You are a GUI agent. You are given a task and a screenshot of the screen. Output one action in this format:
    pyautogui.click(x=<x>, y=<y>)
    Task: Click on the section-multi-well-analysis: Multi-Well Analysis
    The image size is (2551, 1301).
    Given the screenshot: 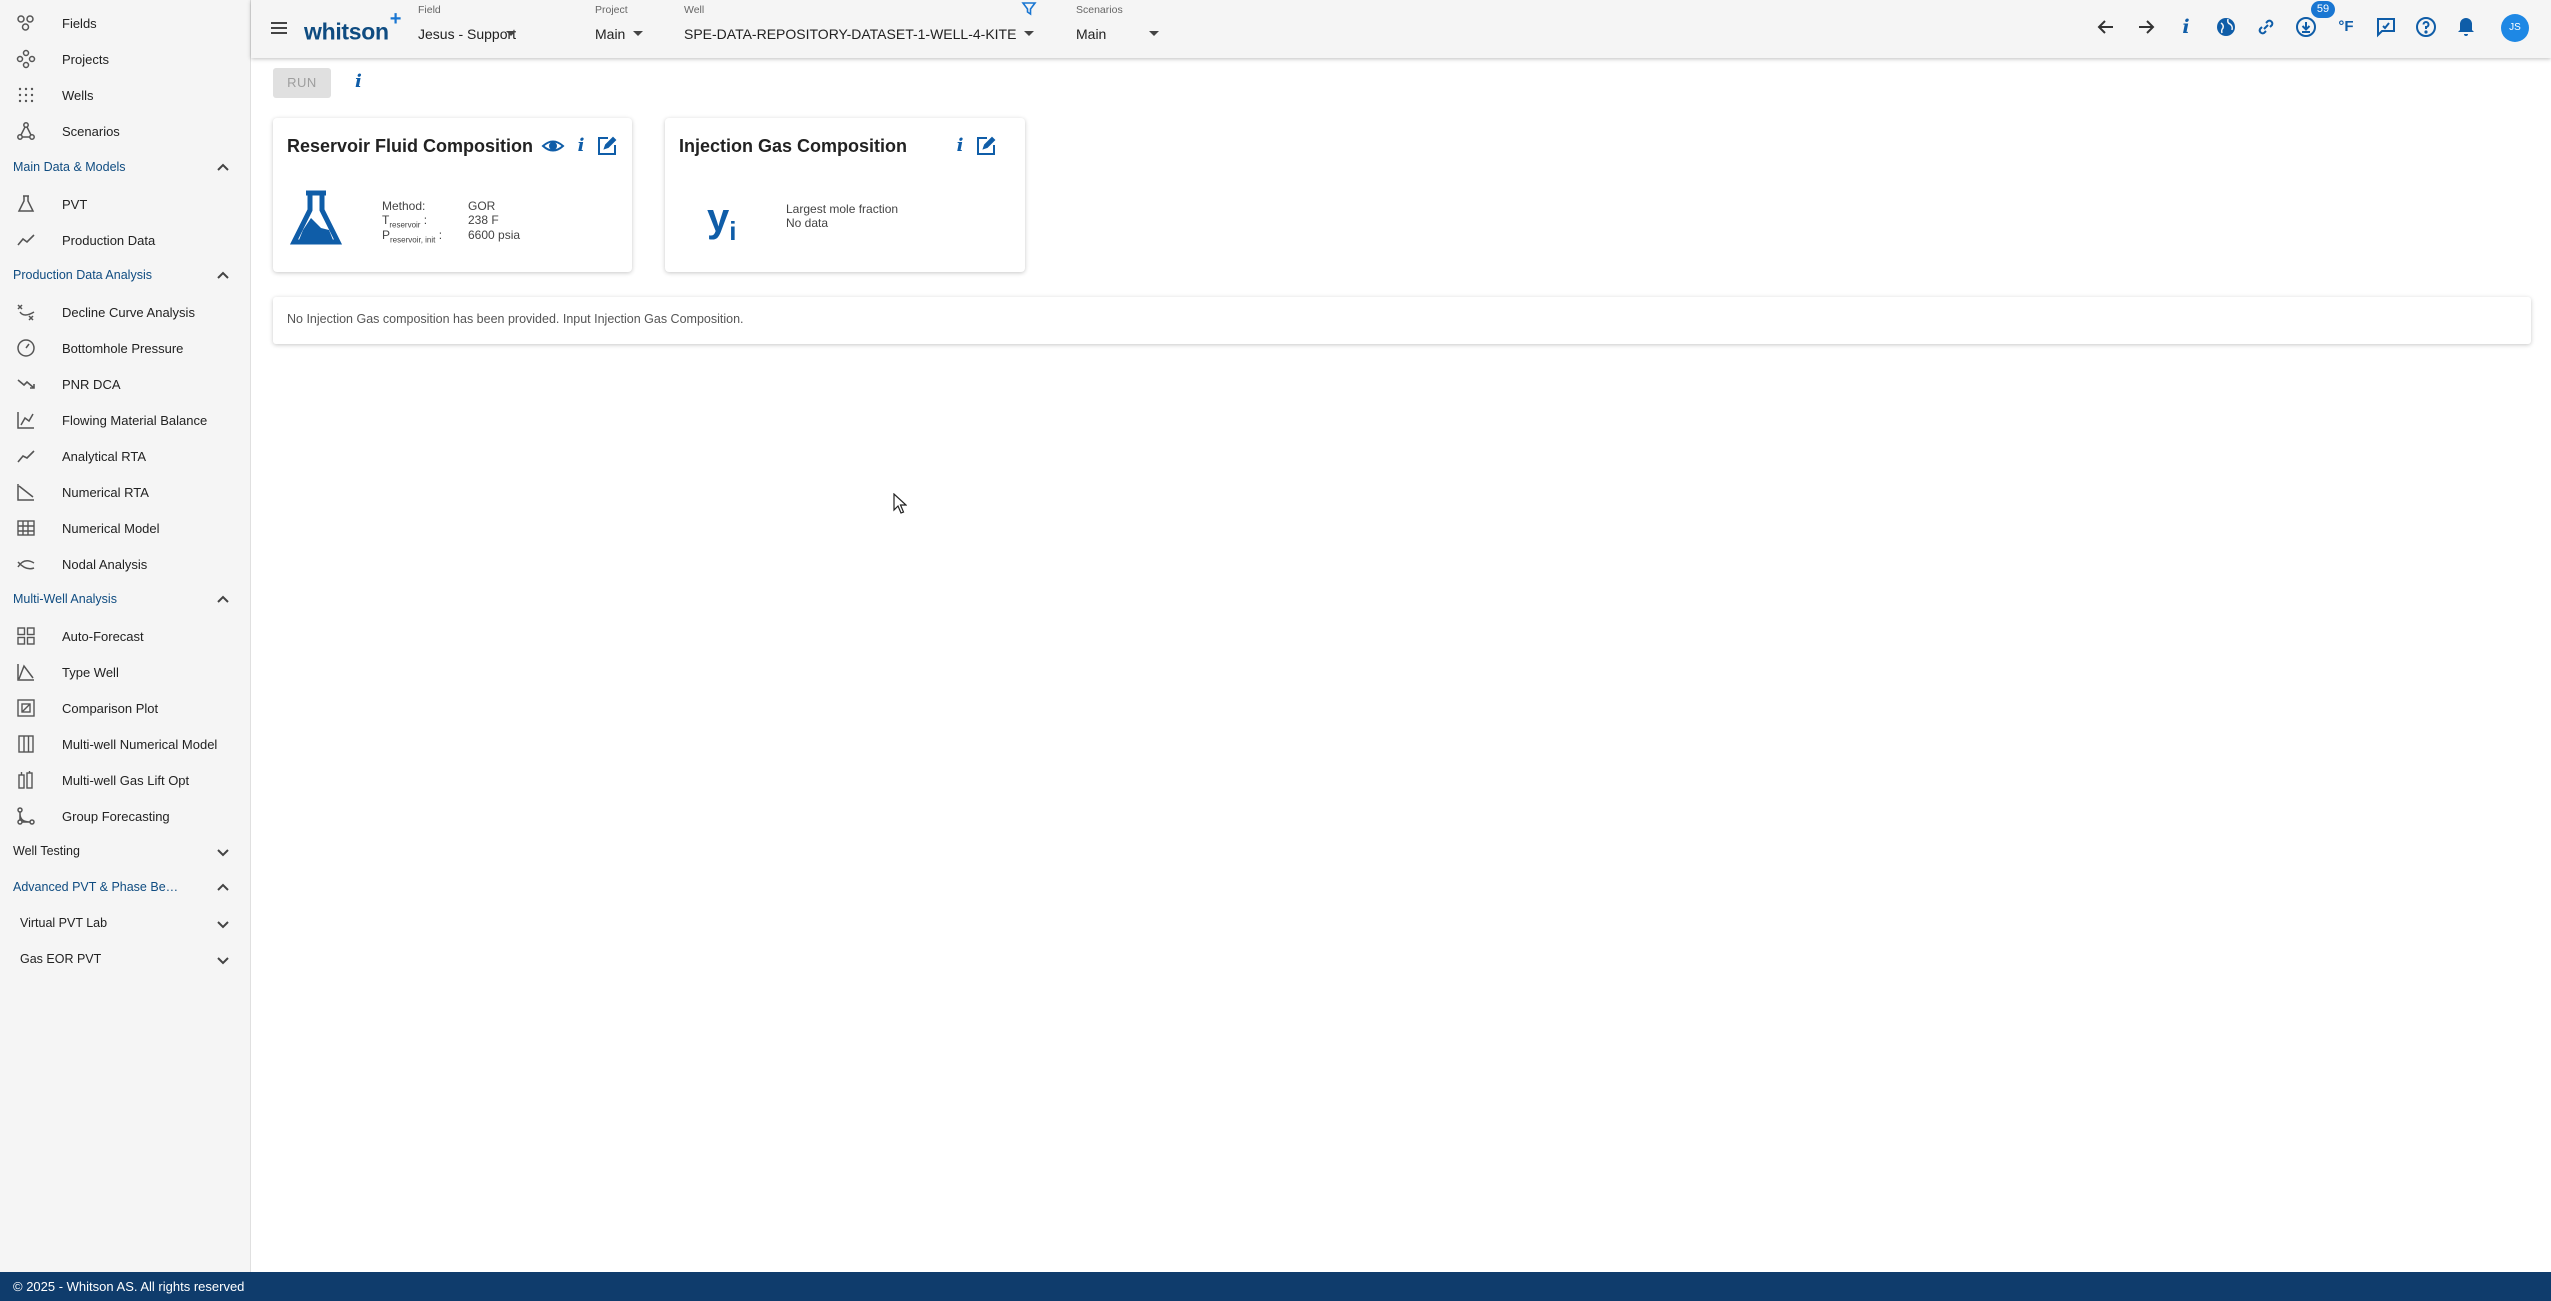 What is the action you would take?
    pyautogui.click(x=125, y=600)
    